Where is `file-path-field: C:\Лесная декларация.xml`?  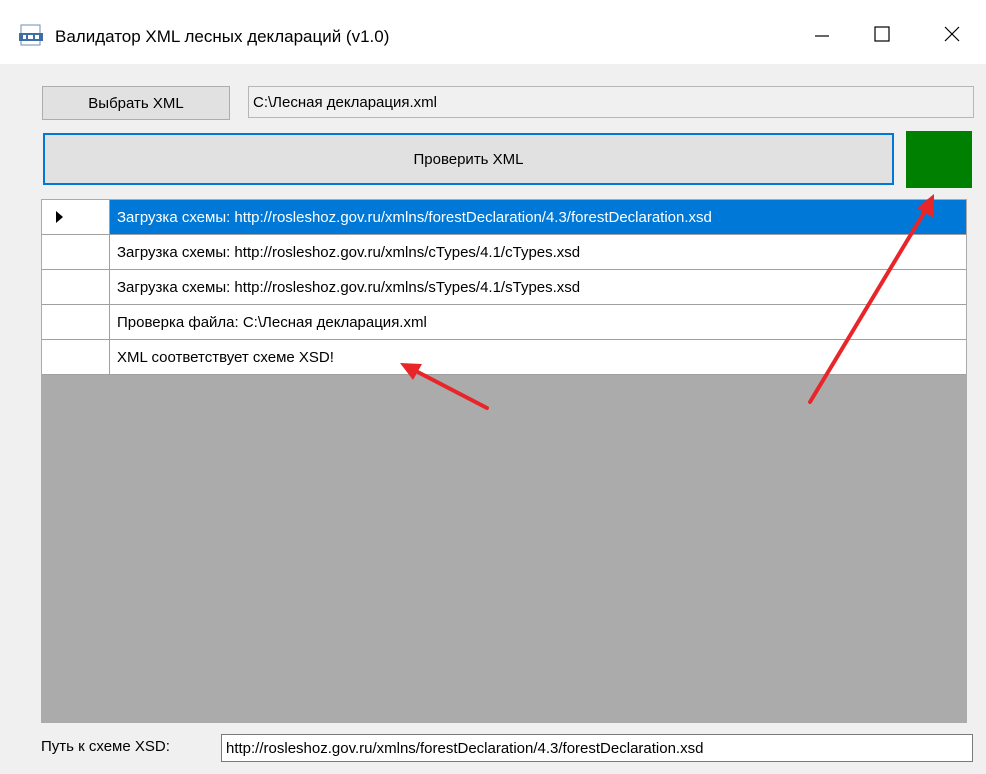 file-path-field: C:\Лесная декларация.xml is located at coordinates (611, 102).